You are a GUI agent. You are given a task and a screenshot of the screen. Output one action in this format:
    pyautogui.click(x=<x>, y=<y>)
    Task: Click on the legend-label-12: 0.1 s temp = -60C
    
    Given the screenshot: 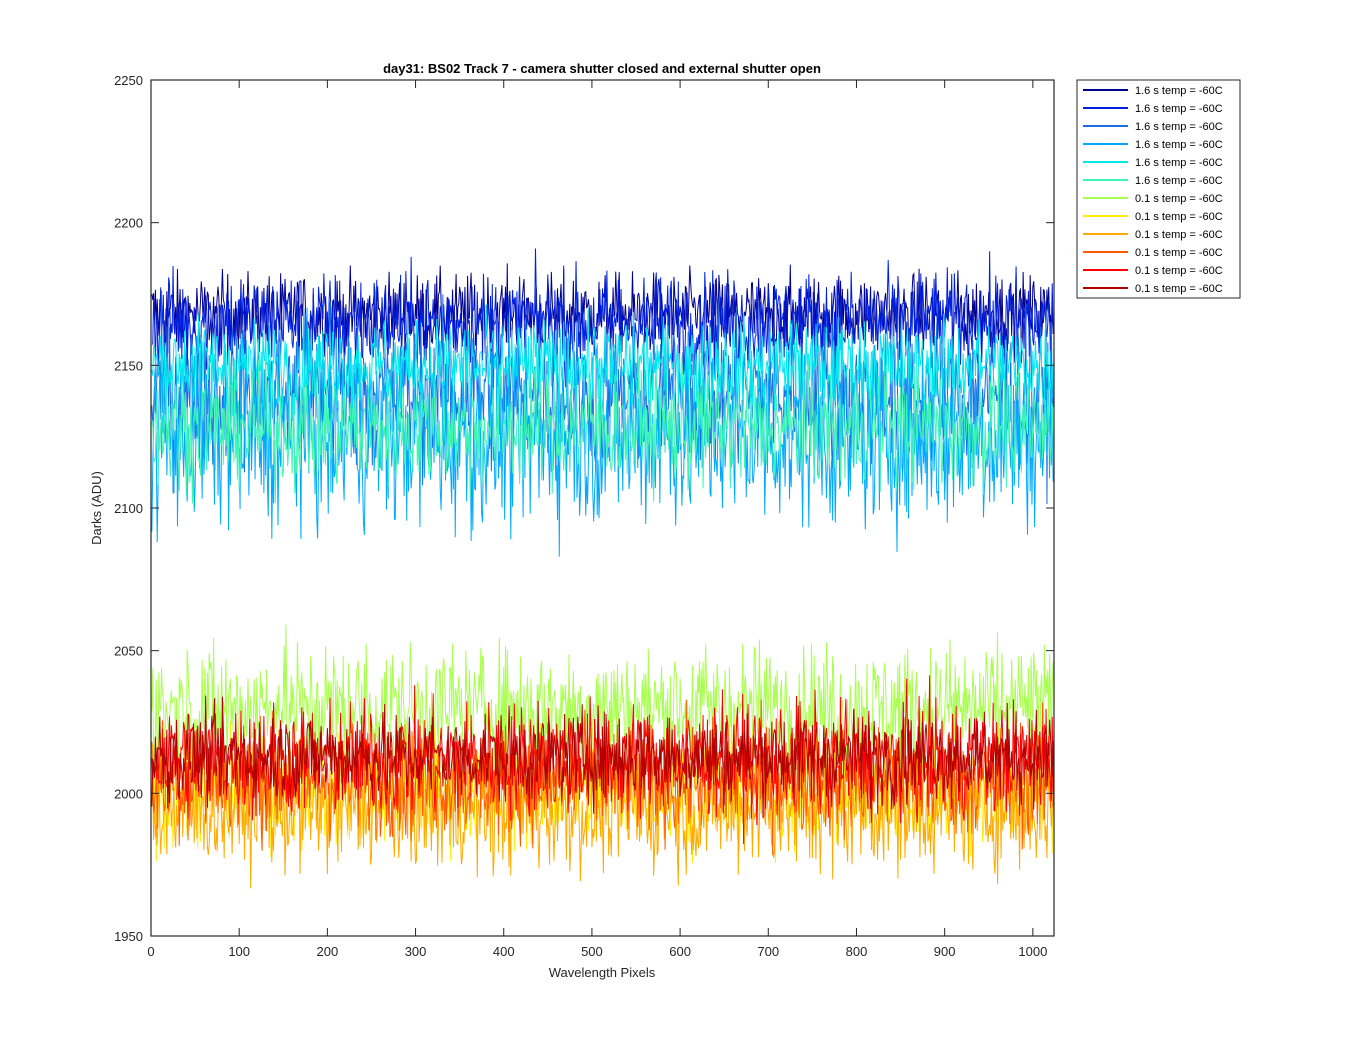 What is the action you would take?
    pyautogui.click(x=1179, y=289)
    